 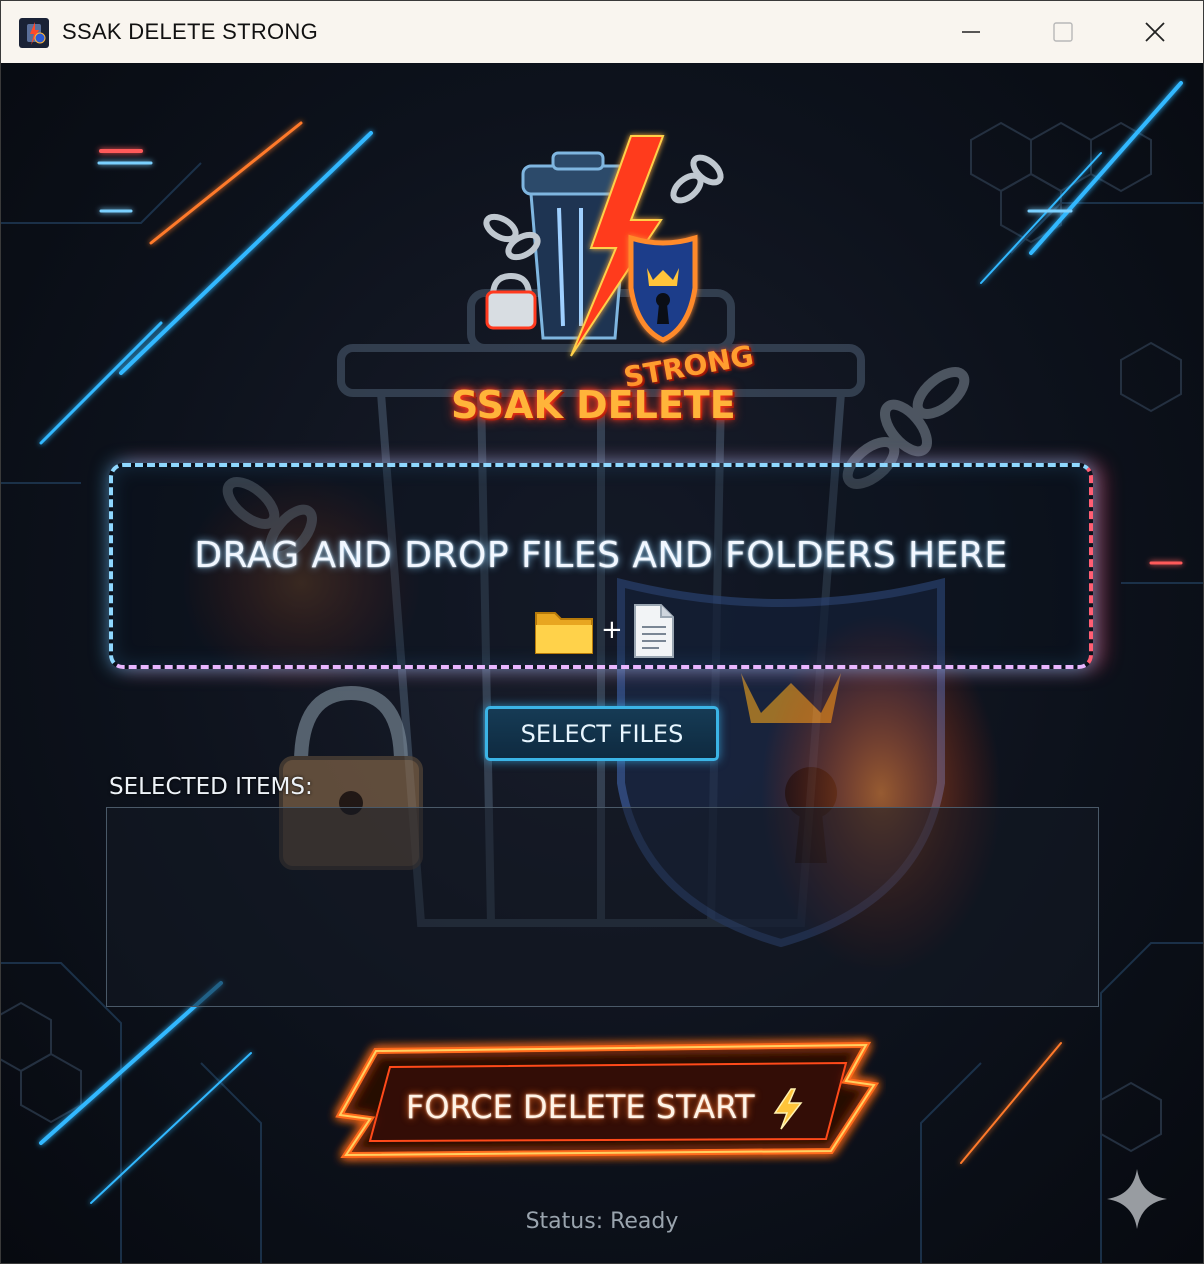 What do you see at coordinates (602, 1221) in the screenshot?
I see `status-text: Status: Ready` at bounding box center [602, 1221].